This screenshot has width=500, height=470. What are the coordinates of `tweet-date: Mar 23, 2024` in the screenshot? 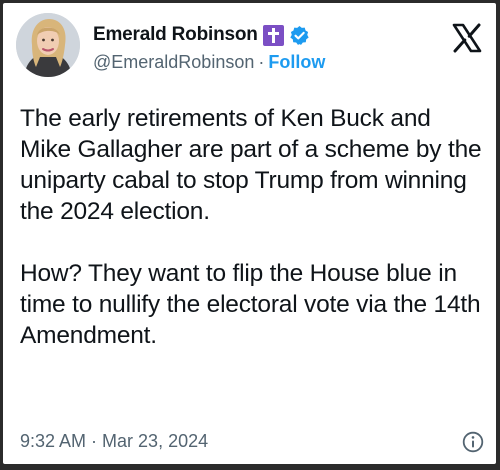 It's located at (155, 441).